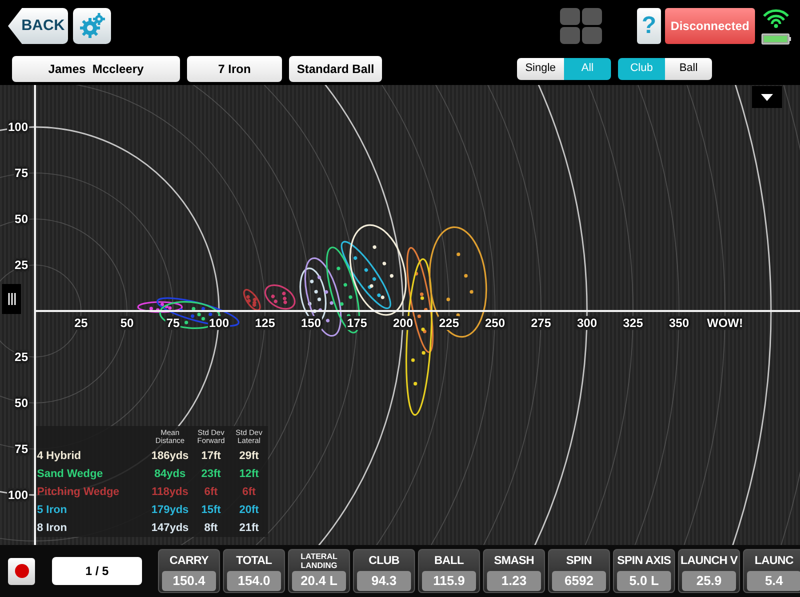 The width and height of the screenshot is (800, 597). I want to click on metric-value: 94.3, so click(384, 581).